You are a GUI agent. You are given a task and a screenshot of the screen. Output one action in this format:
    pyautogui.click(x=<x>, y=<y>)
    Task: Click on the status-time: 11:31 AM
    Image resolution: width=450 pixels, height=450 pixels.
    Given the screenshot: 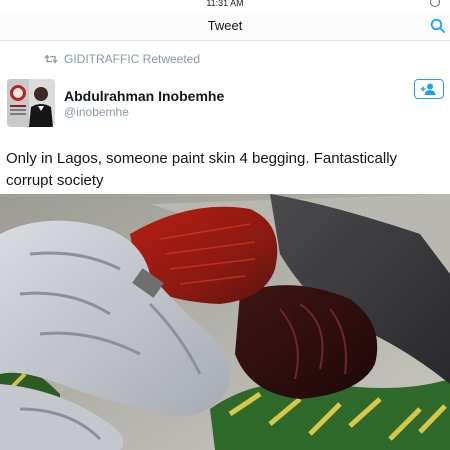 What is the action you would take?
    pyautogui.click(x=225, y=4)
    